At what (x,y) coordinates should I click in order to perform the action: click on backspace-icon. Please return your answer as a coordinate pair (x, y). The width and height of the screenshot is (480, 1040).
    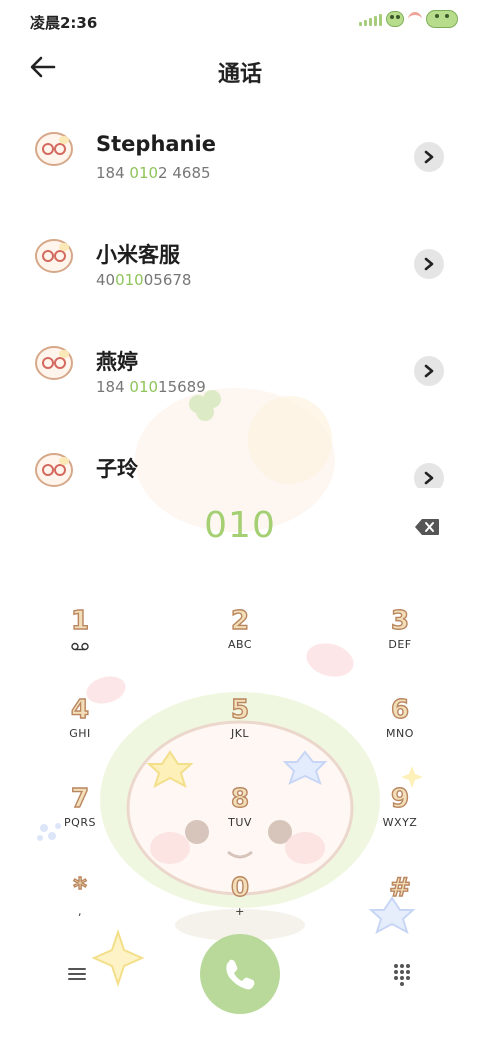
    Looking at the image, I should click on (427, 527).